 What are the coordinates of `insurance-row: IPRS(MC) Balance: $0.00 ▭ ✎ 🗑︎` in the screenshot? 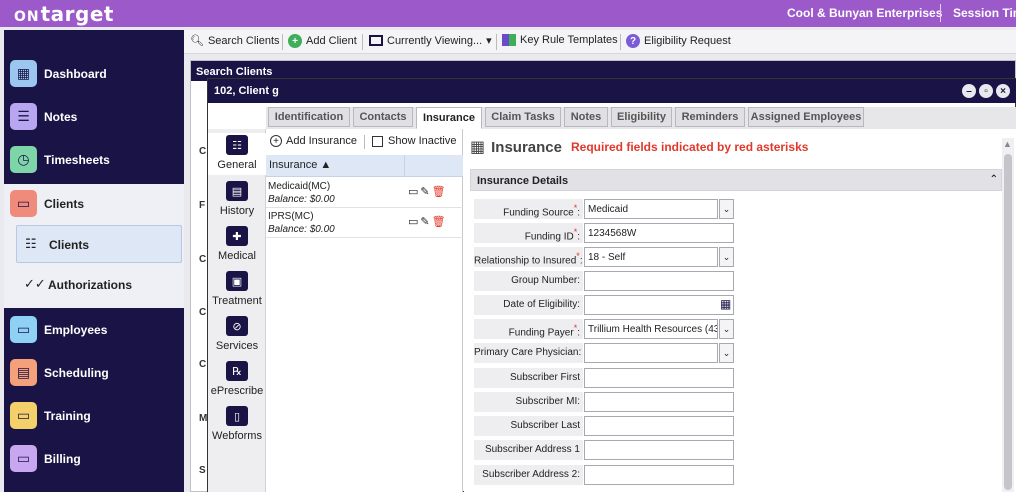 It's located at (364, 223).